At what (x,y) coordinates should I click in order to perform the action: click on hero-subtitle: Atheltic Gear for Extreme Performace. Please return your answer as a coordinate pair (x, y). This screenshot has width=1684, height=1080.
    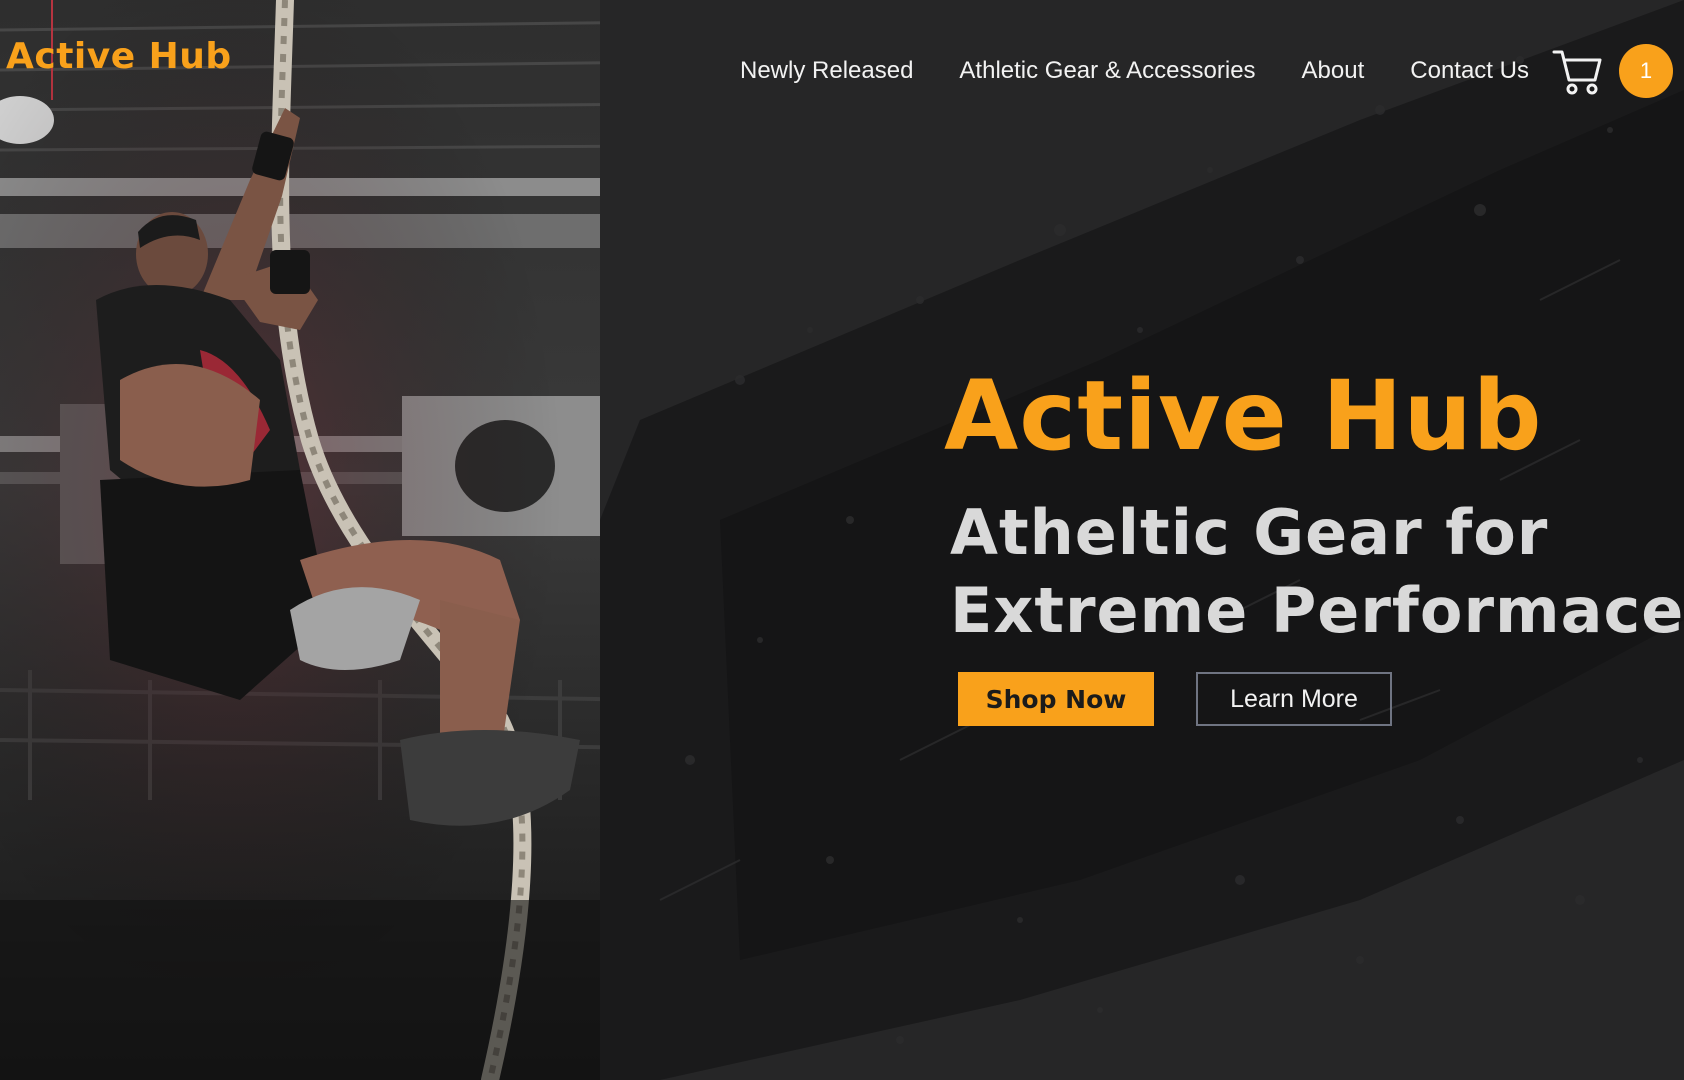
    Looking at the image, I should click on (1317, 571).